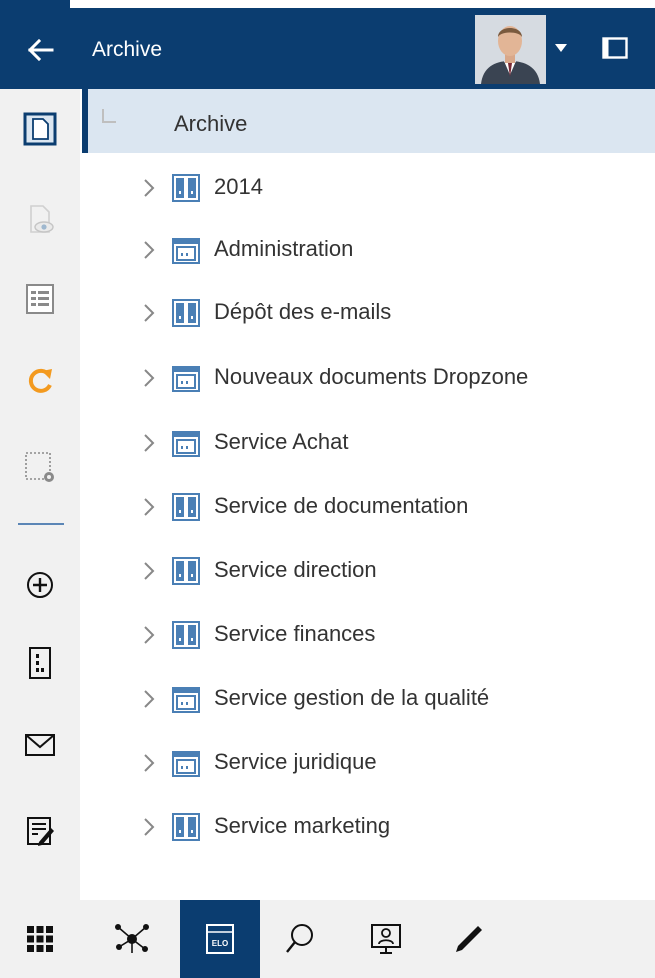  I want to click on folder-register-button, so click(40, 663).